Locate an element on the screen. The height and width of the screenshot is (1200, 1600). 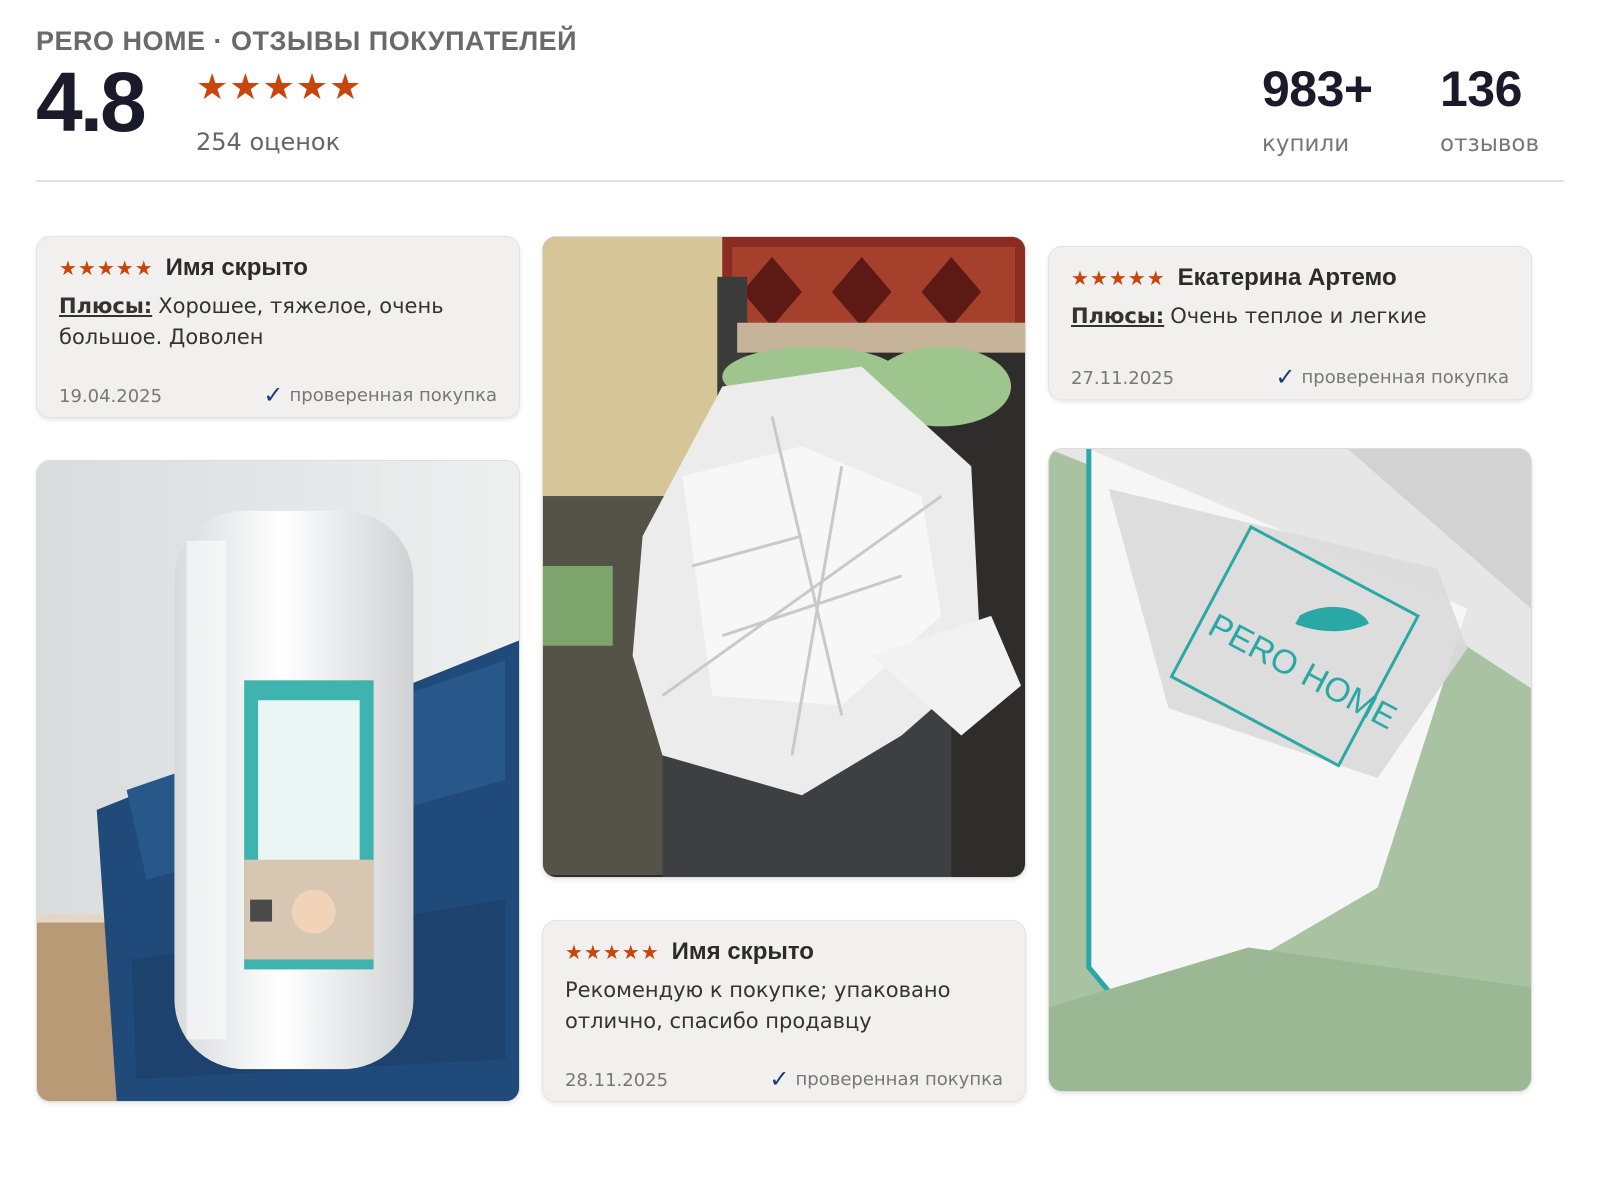
bought-label: купили is located at coordinates (1306, 144).